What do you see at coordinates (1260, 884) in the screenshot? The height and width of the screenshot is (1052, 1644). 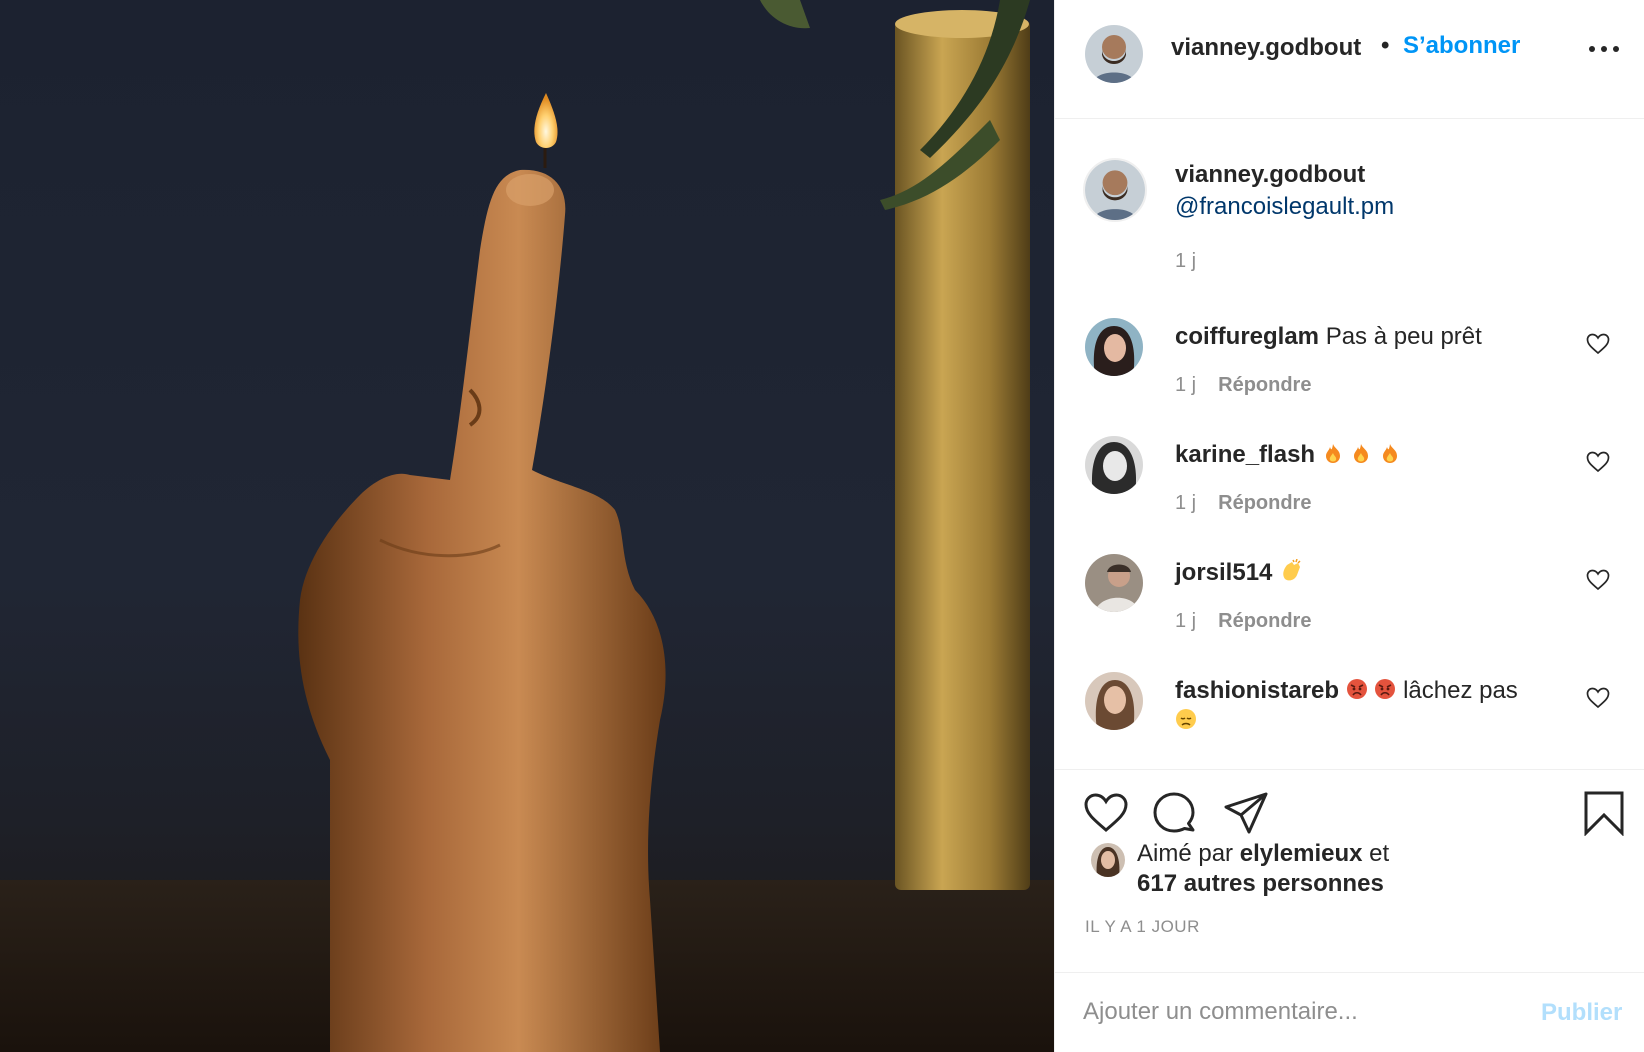 I see `others-likes-link: 617 autres personnes` at bounding box center [1260, 884].